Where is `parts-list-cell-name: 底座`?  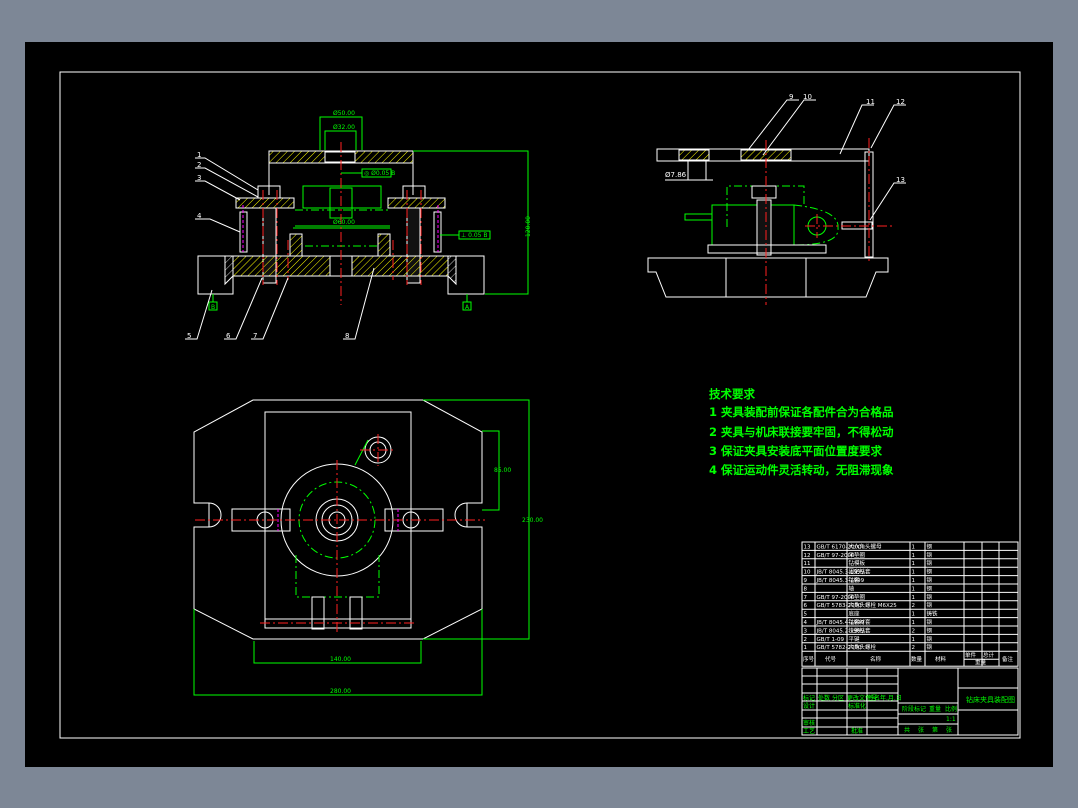
parts-list-cell-name: 底座 is located at coordinates (855, 614).